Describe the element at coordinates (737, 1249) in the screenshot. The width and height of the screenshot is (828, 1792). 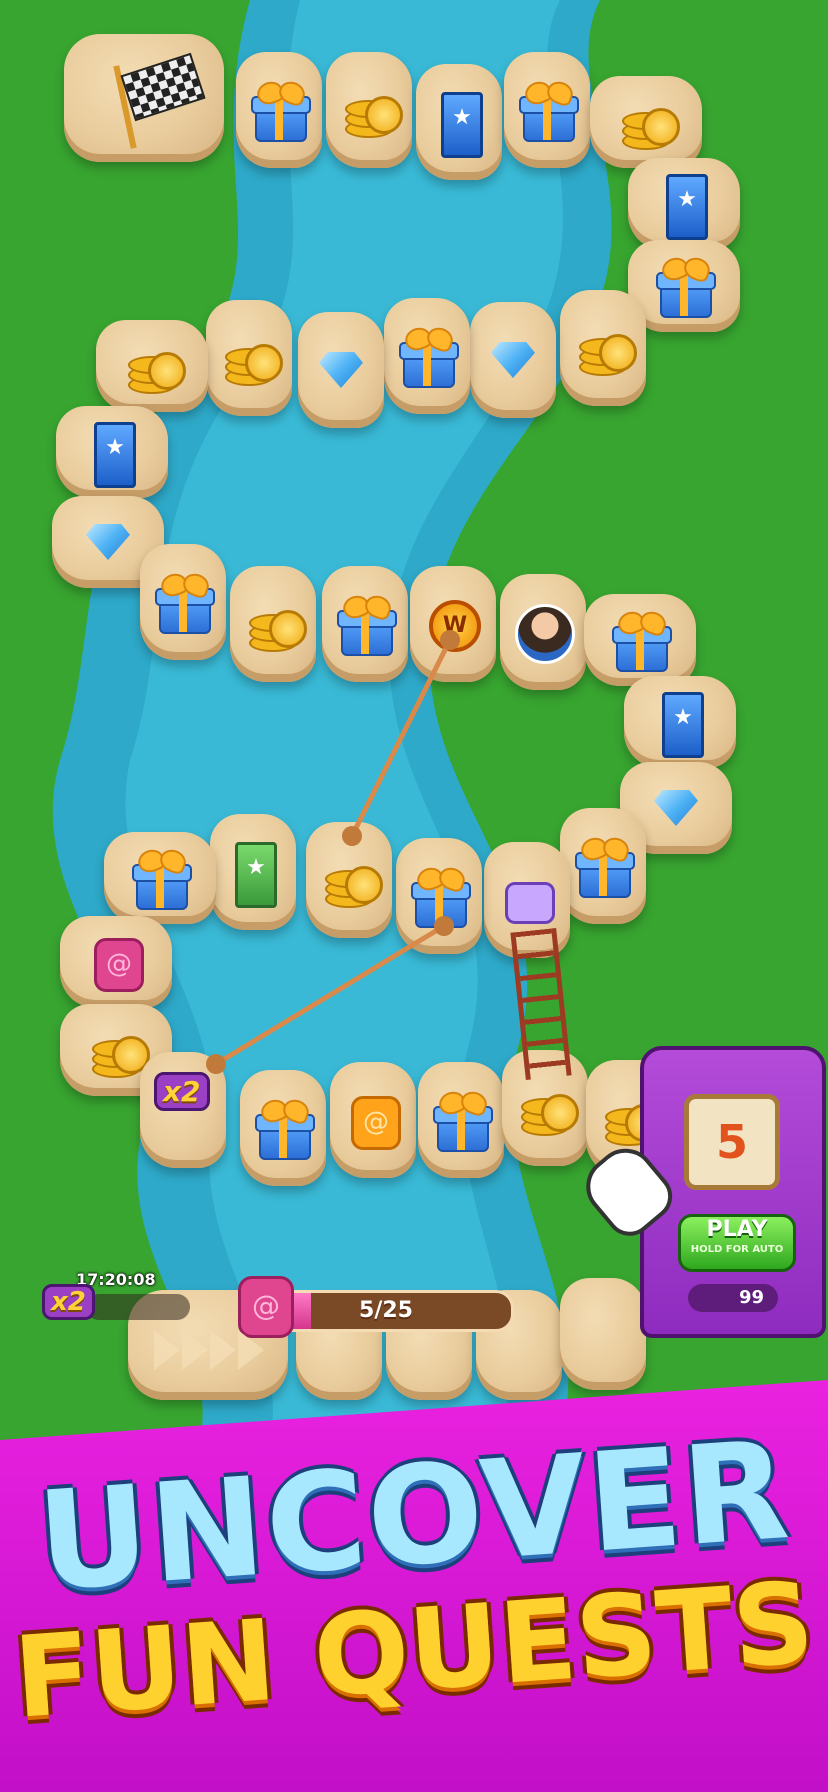
I see `play-button-sublabel: HOLD FOR AUTO` at that location.